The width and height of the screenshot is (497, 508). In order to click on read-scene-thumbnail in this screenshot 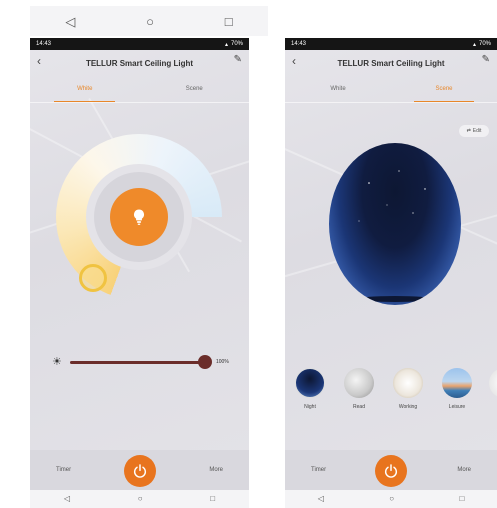, I will do `click(359, 383)`.